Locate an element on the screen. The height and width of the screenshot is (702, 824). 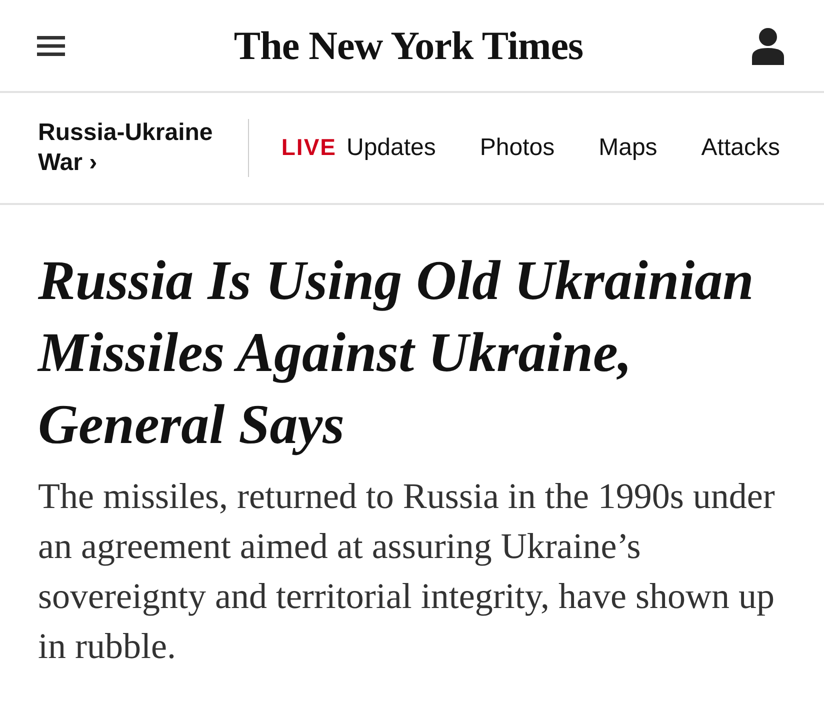
live-updates-link: LIVE Updates is located at coordinates (358, 148).